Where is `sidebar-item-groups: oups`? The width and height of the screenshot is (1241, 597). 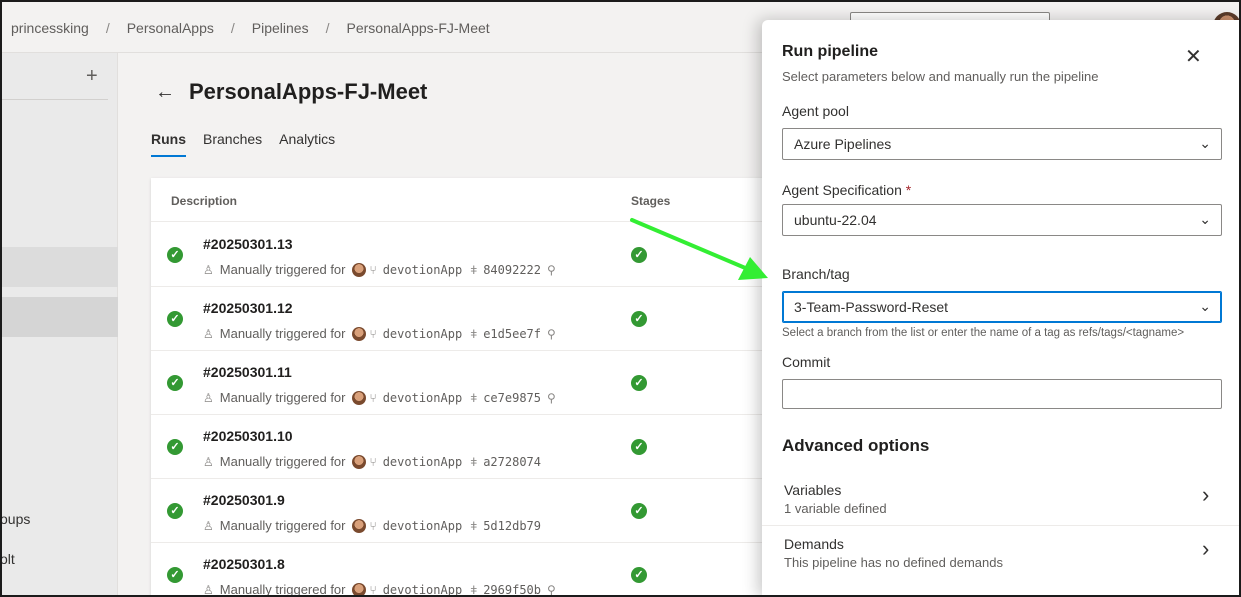
sidebar-item-groups: oups is located at coordinates (15, 519).